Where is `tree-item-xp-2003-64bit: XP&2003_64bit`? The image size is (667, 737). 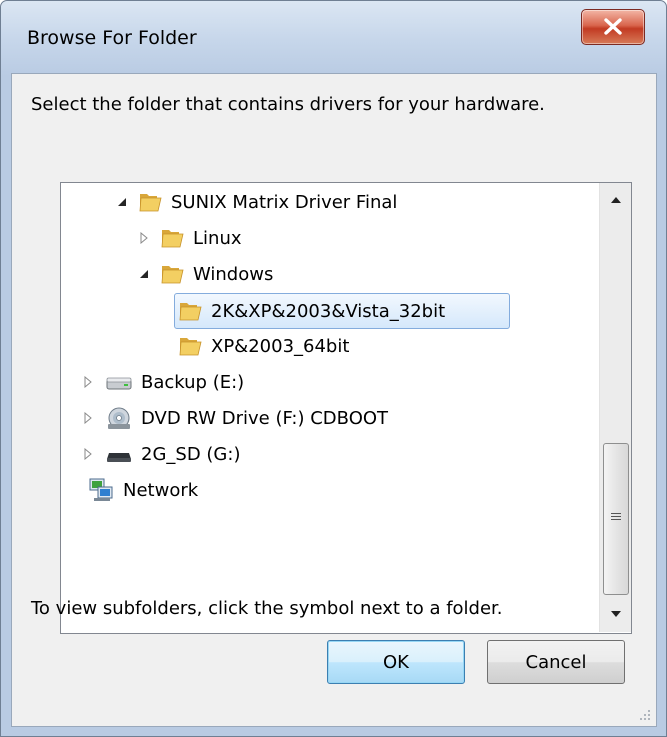
tree-item-xp-2003-64bit: XP&2003_64bit is located at coordinates (264, 346).